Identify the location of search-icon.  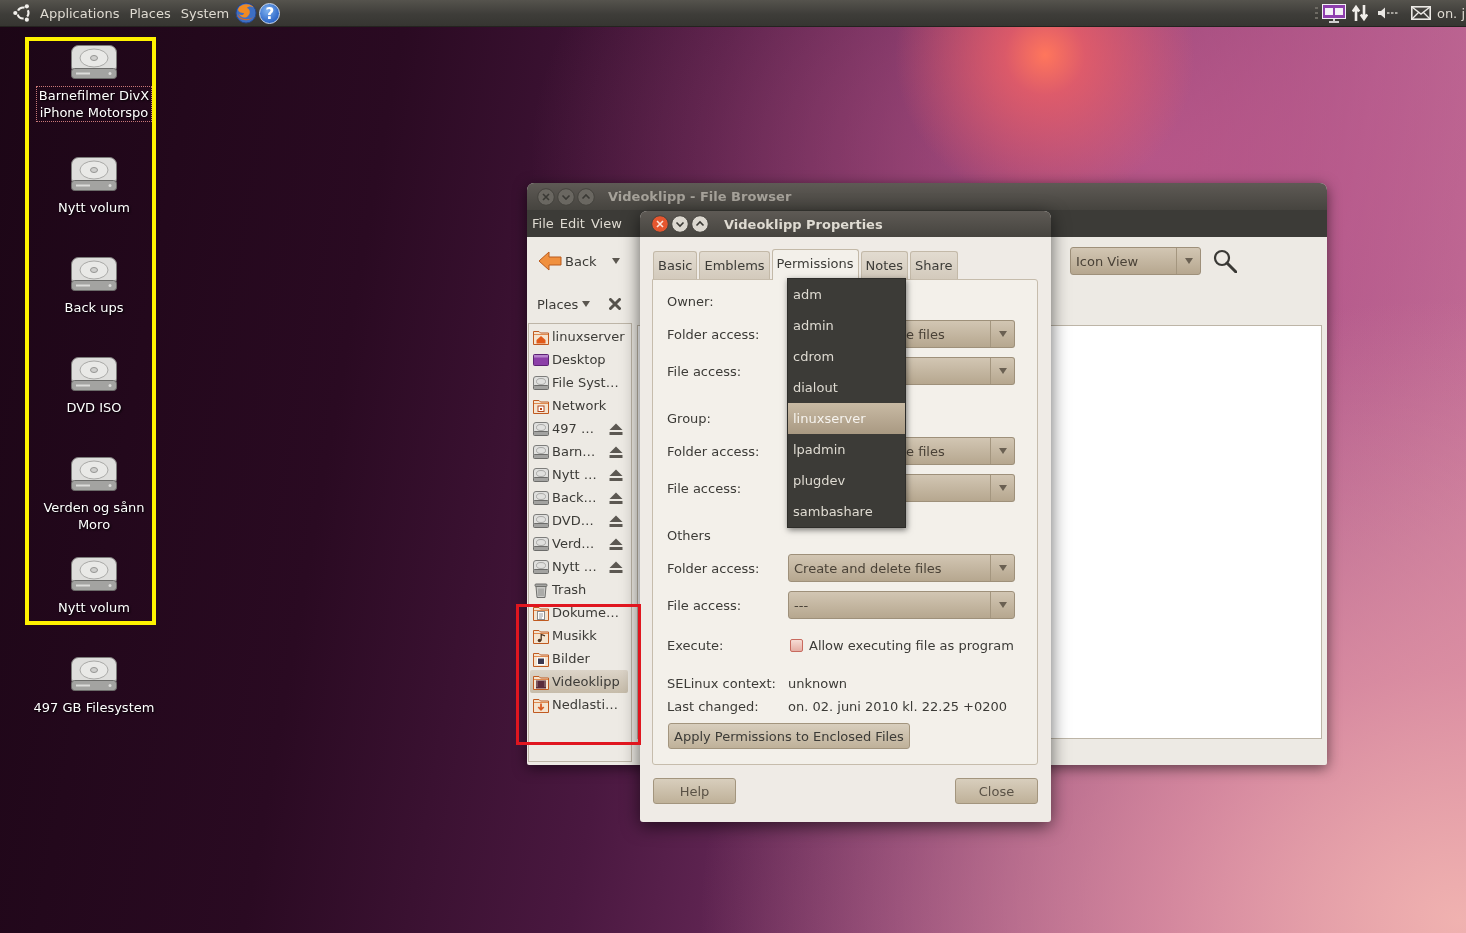
(1225, 261).